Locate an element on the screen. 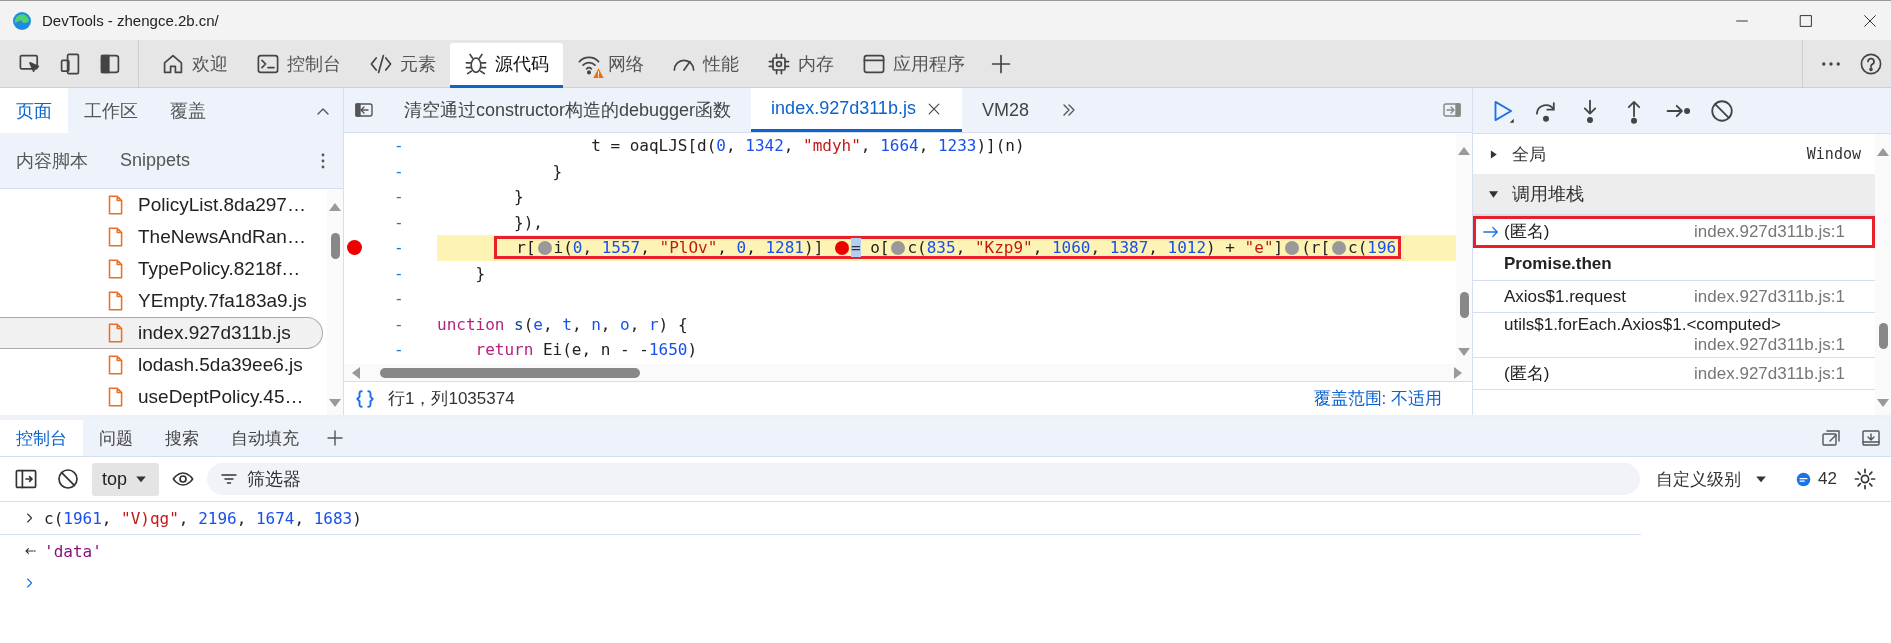 The image size is (1891, 643). dock-bottom-icon is located at coordinates (1871, 438).